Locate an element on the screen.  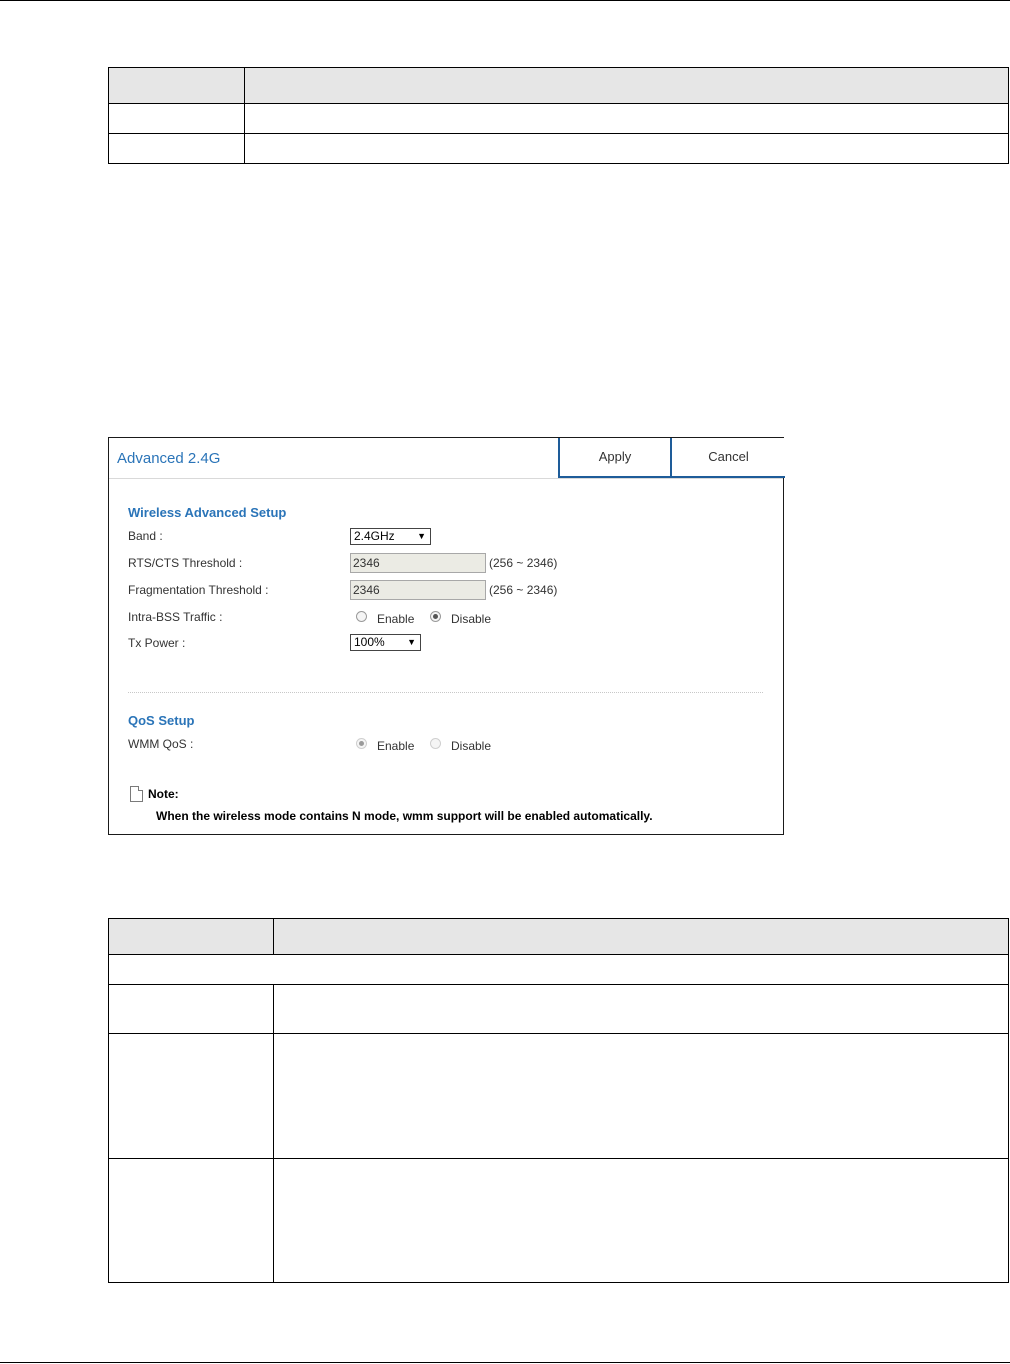
tx-power-select: 100% ▼ is located at coordinates (385, 642).